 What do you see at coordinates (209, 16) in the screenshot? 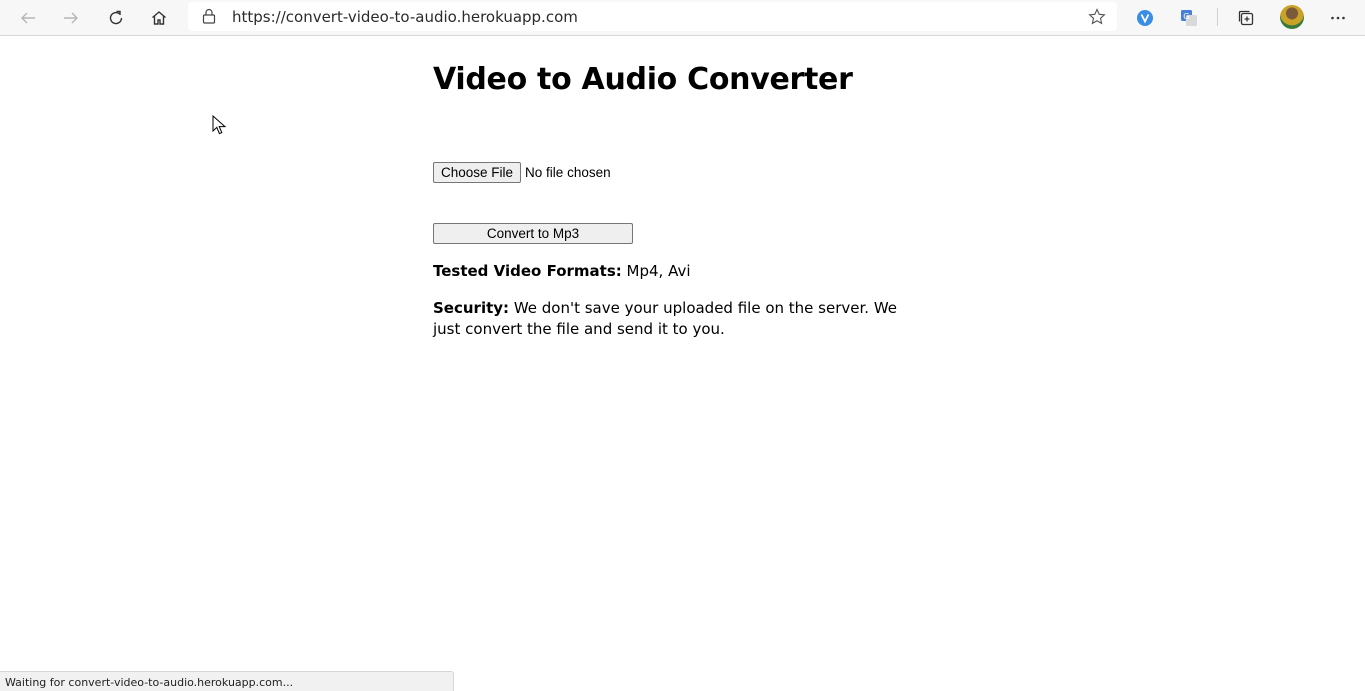
I see `lock-icon` at bounding box center [209, 16].